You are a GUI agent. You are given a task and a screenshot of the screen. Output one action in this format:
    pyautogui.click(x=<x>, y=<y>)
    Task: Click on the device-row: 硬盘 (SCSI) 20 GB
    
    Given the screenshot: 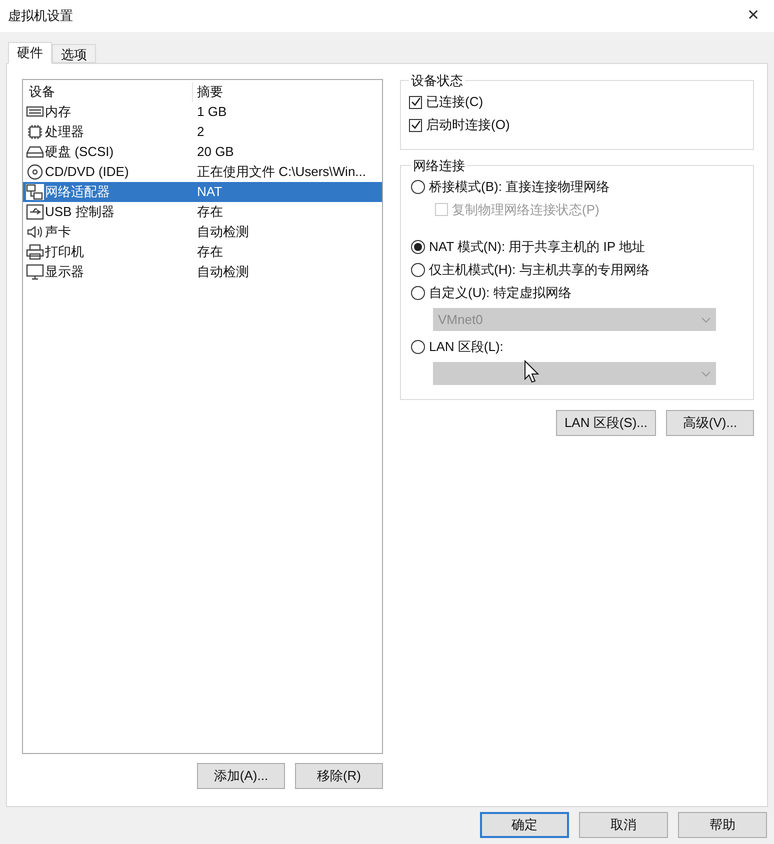 What is the action you would take?
    pyautogui.click(x=202, y=152)
    